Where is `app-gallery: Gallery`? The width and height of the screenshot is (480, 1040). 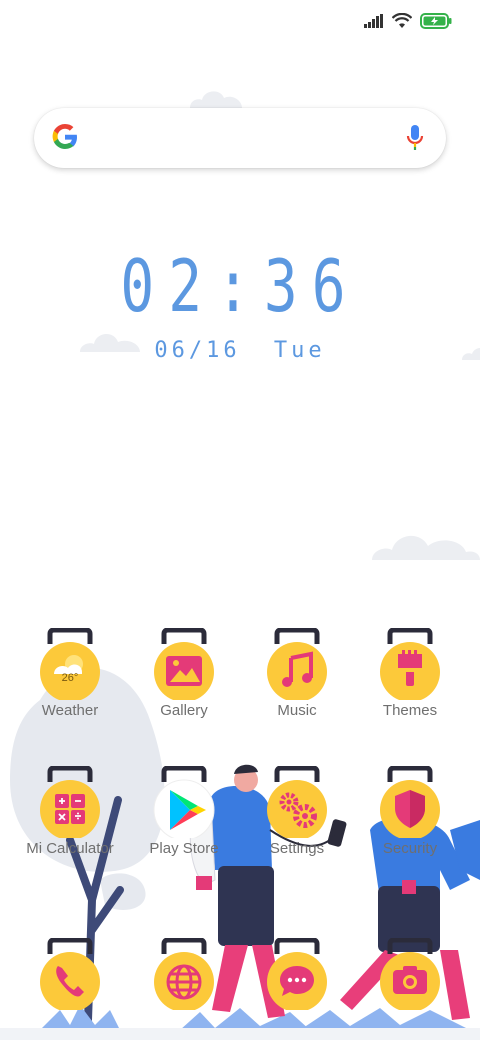
app-gallery: Gallery is located at coordinates (184, 673).